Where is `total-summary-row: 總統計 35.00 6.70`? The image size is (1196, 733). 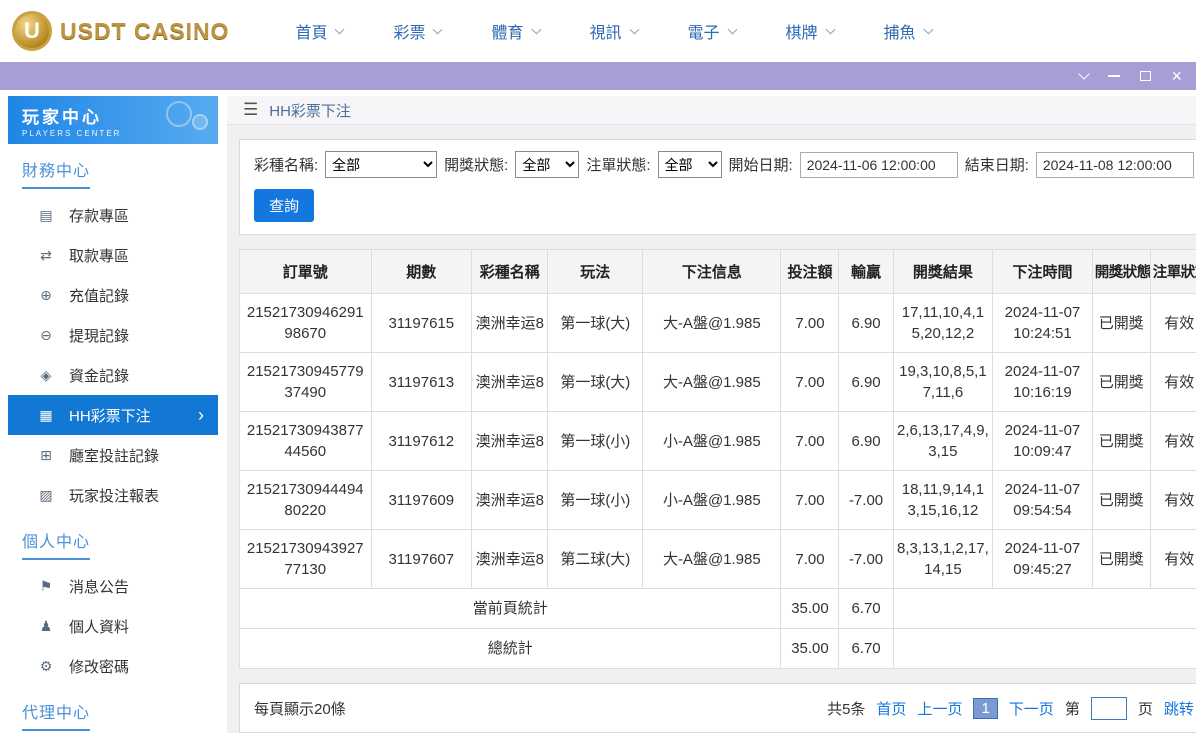
total-summary-row: 總統計 35.00 6.70 is located at coordinates (717, 648).